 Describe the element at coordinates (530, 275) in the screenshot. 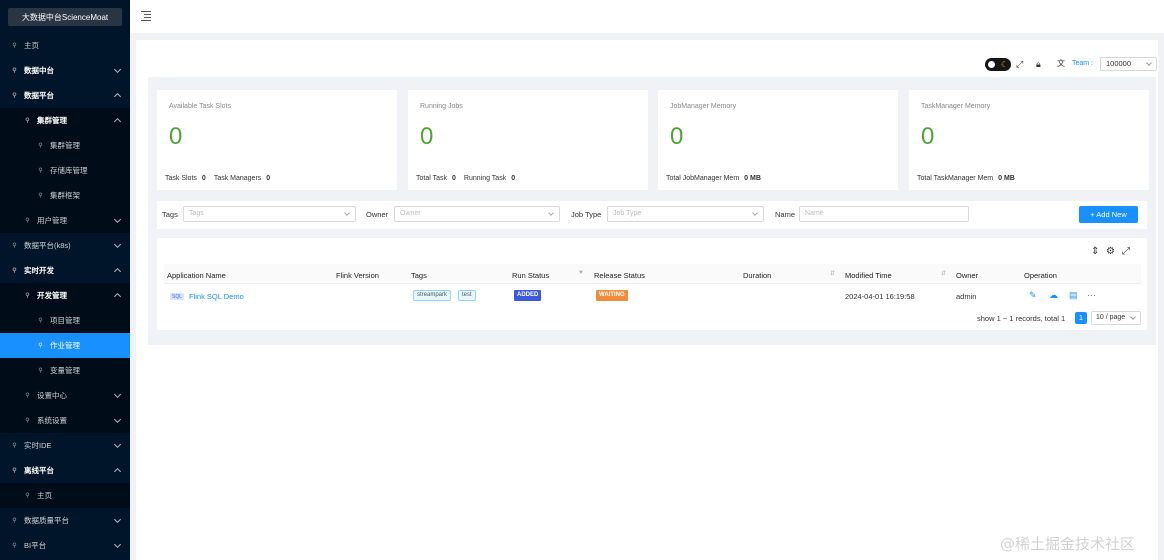

I see `column-header: Run Status` at that location.